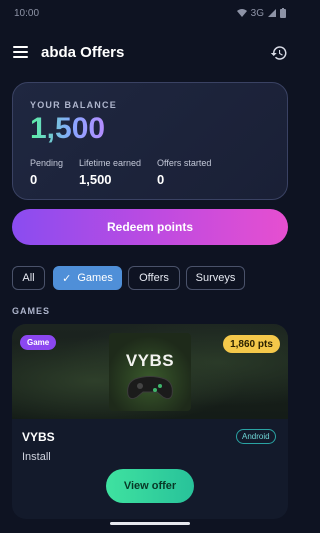  I want to click on game-badge: Game, so click(38, 342).